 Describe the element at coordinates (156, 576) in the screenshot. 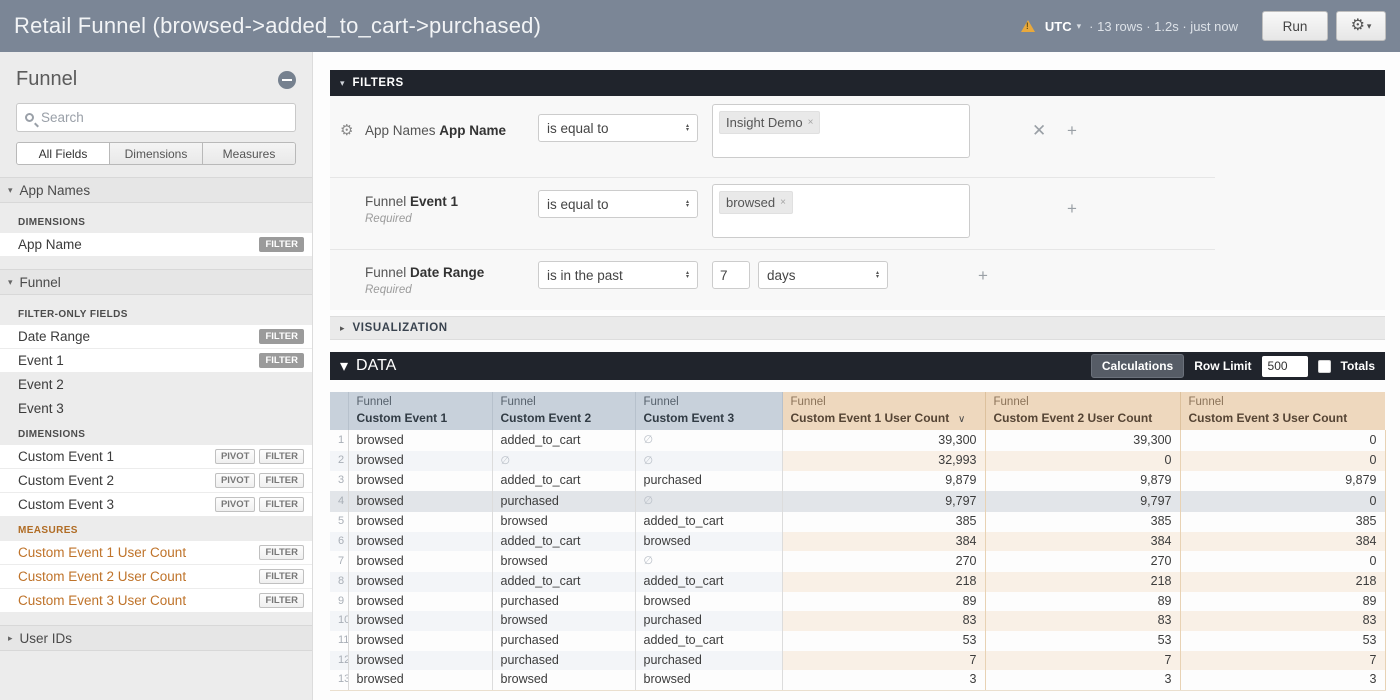

I see `sidebar-item-custom-event-2-user-count: Custom Event 2 User Count FILTER` at that location.